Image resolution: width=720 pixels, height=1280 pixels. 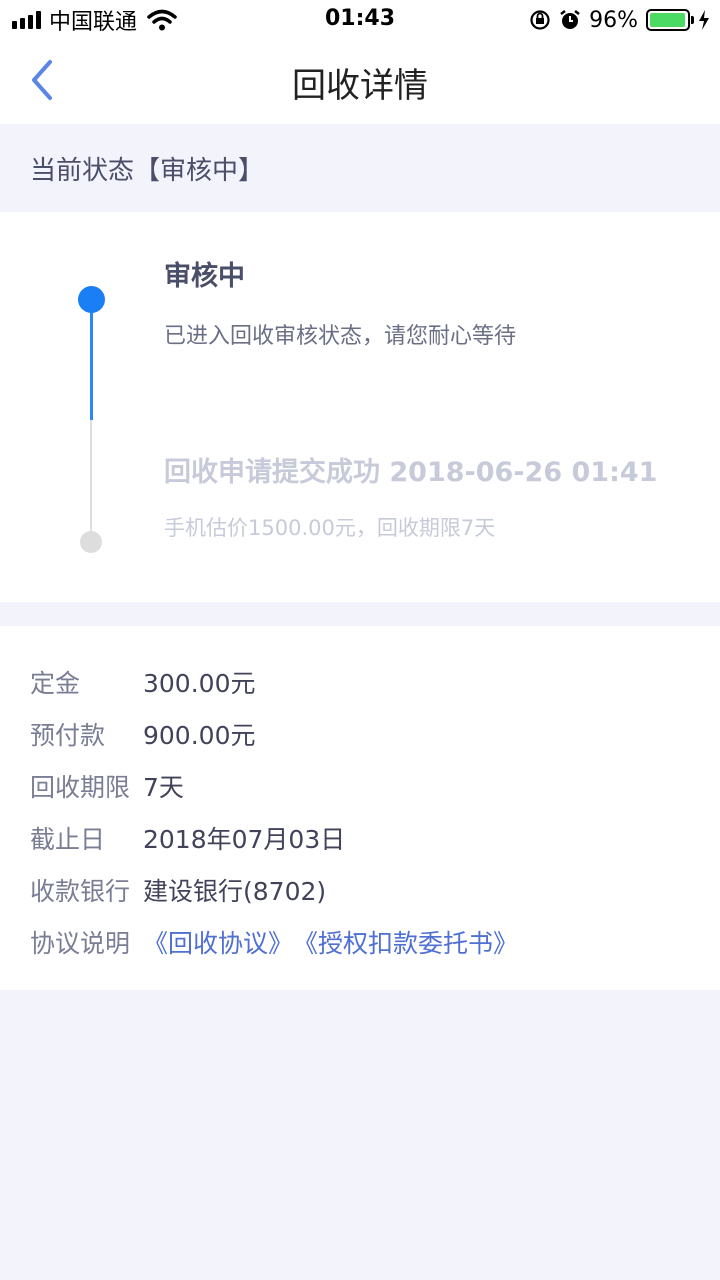 I want to click on detail-row-prepayment: 预付款 900.00元, so click(x=360, y=734).